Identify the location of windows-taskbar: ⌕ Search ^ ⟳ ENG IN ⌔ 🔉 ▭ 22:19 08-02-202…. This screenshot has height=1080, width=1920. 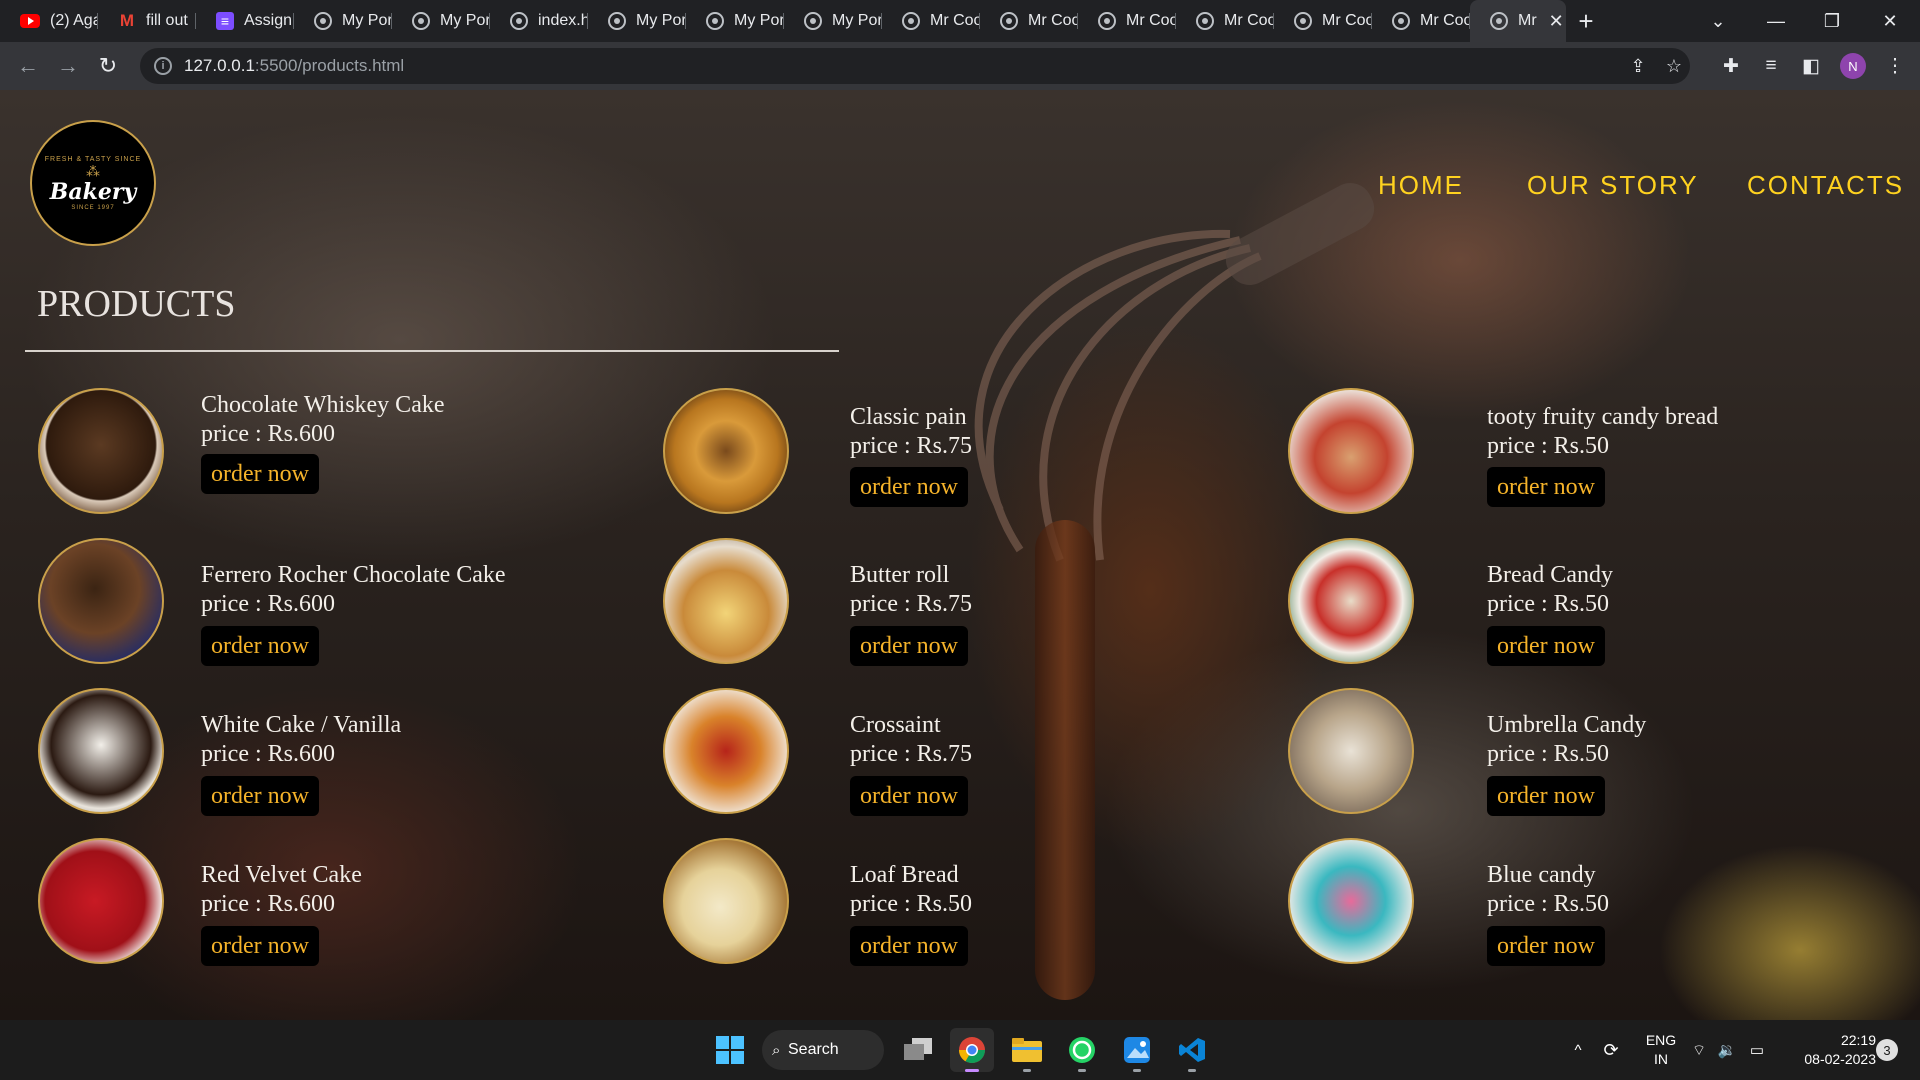
(960, 1050).